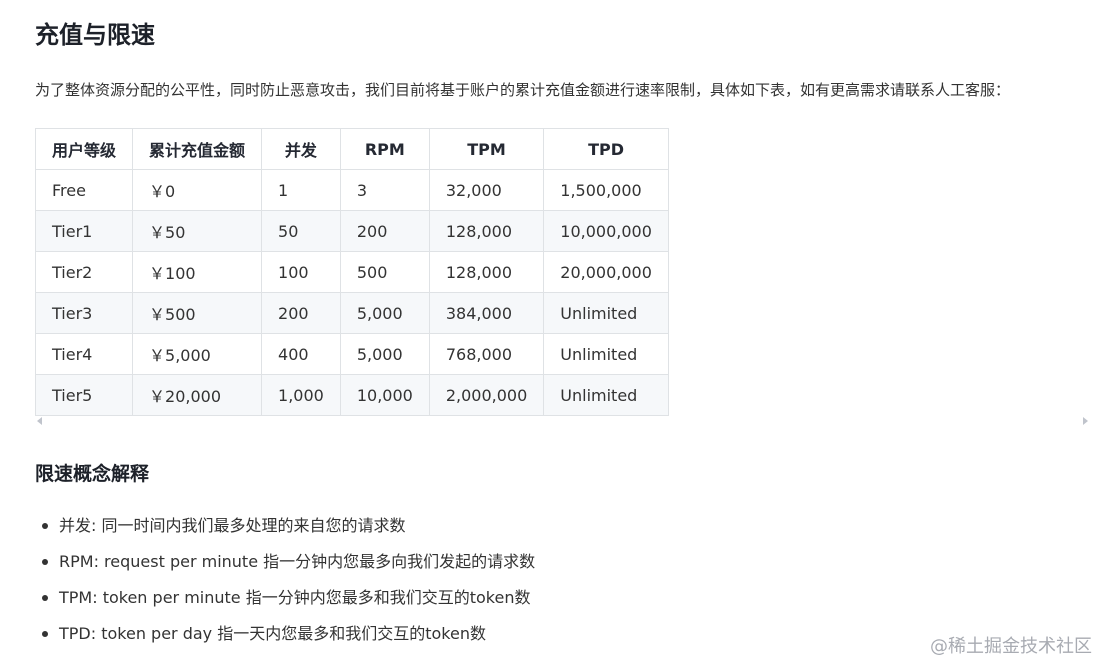 This screenshot has width=1100, height=664. Describe the element at coordinates (606, 272) in the screenshot. I see `cell-tpd: 20,000,000` at that location.